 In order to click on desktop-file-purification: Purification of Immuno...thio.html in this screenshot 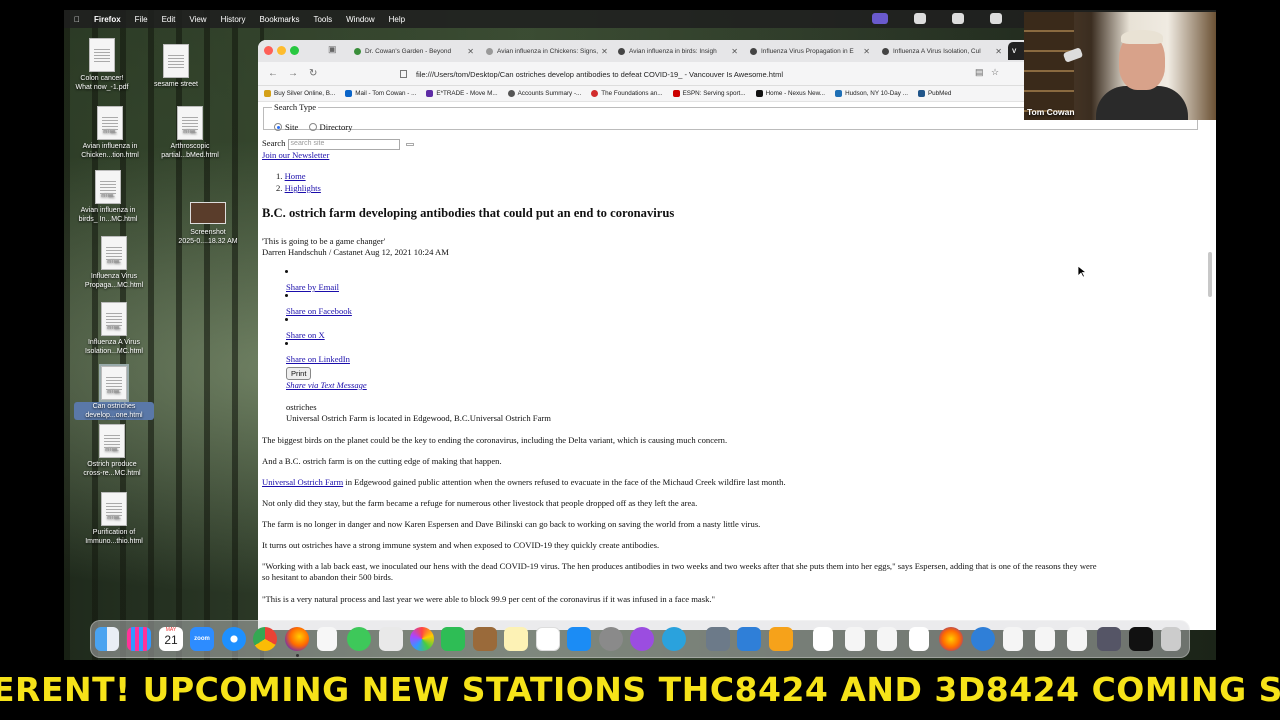, I will do `click(114, 519)`.